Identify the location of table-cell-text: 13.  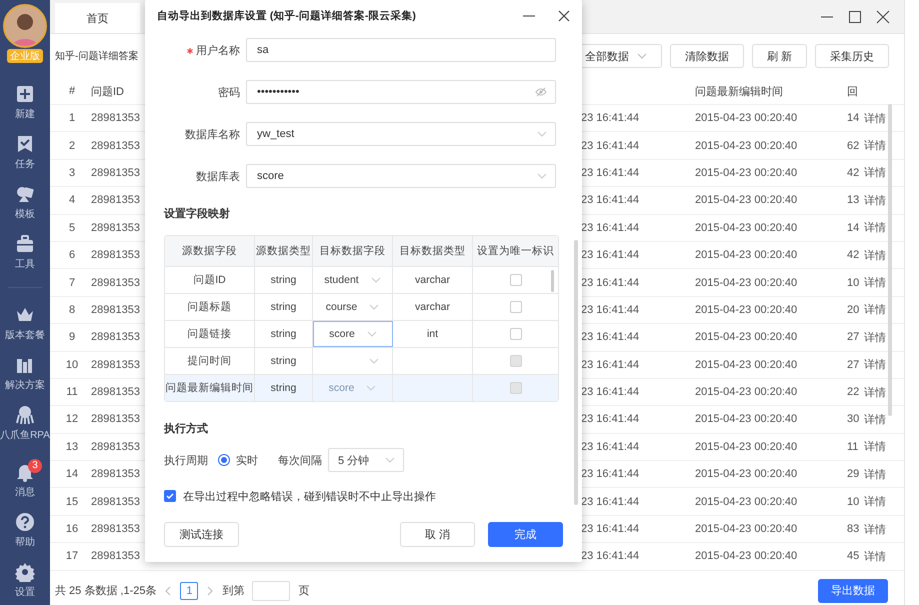
(72, 446).